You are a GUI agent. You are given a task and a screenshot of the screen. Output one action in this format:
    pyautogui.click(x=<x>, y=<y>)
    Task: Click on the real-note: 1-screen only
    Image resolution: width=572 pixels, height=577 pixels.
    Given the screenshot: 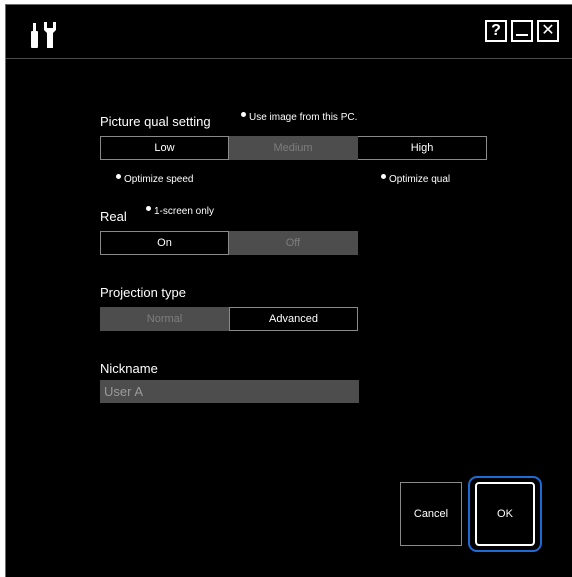 What is the action you would take?
    pyautogui.click(x=180, y=211)
    